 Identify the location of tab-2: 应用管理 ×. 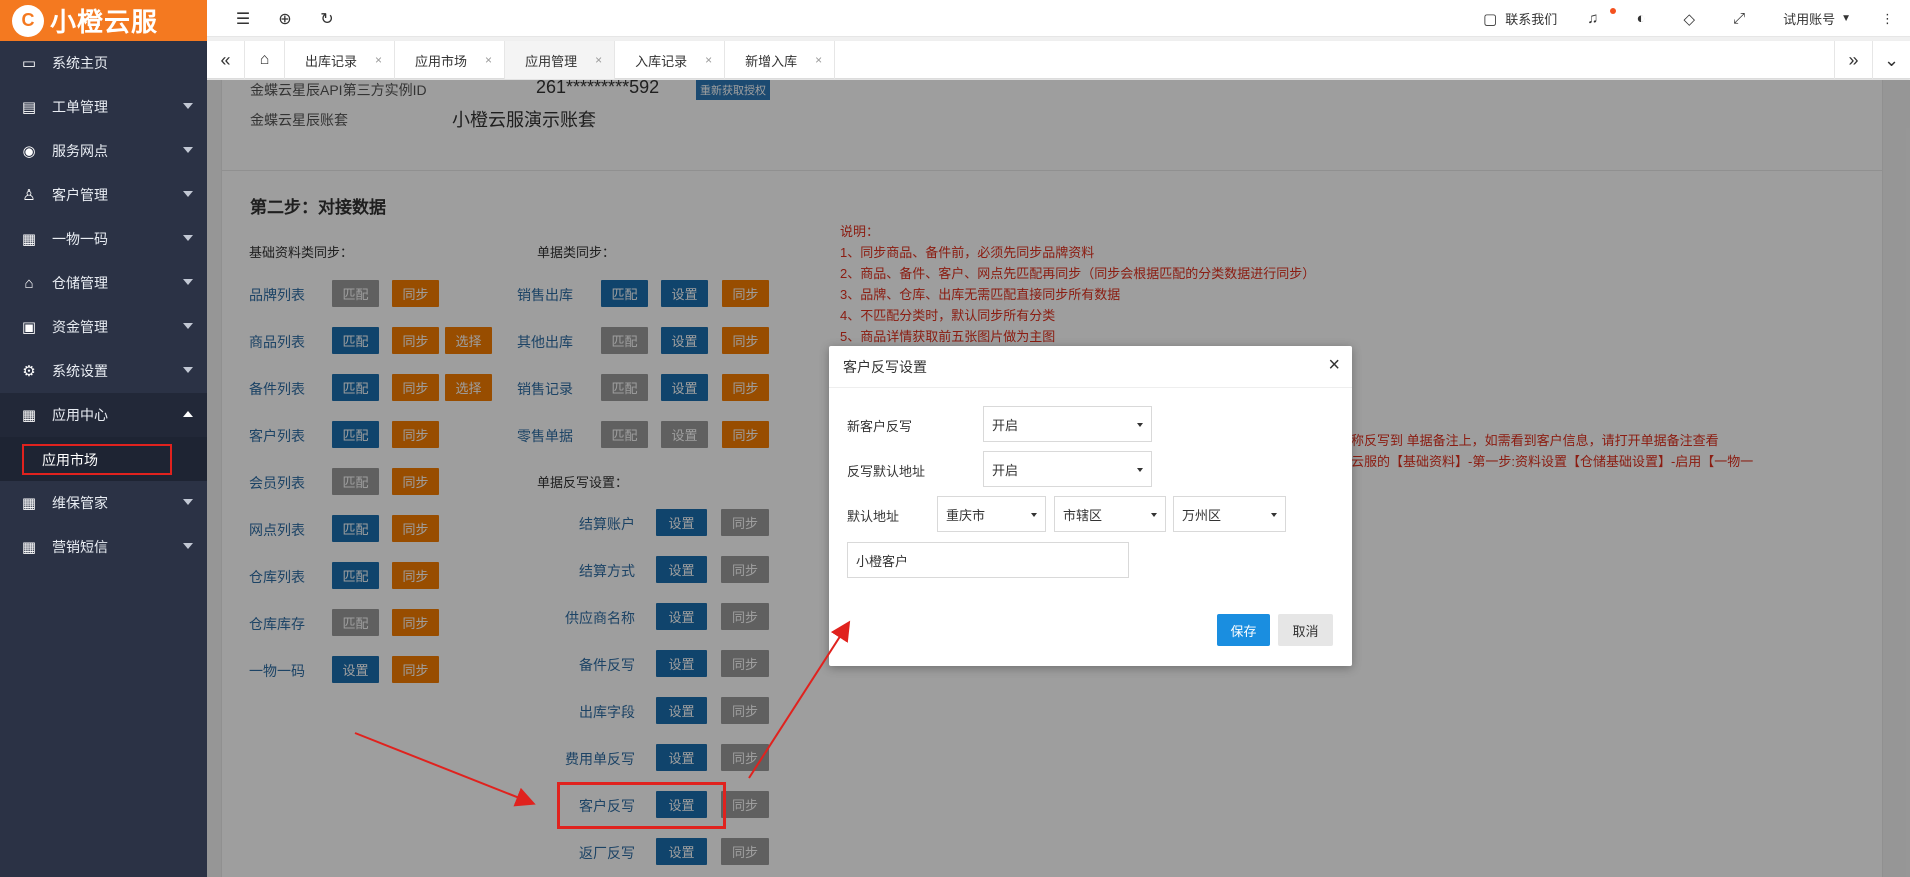
(560, 60).